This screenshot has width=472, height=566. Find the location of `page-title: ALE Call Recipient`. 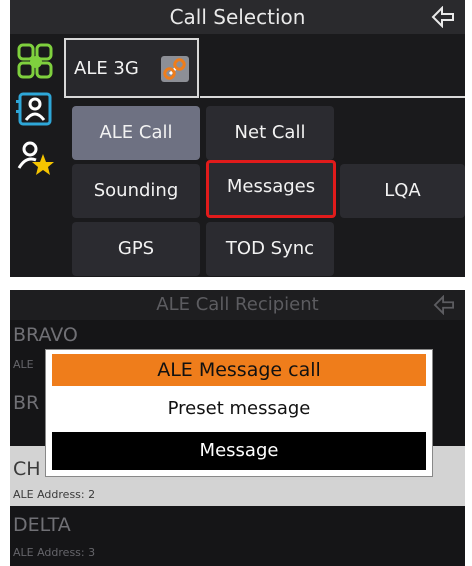

page-title: ALE Call Recipient is located at coordinates (237, 304).